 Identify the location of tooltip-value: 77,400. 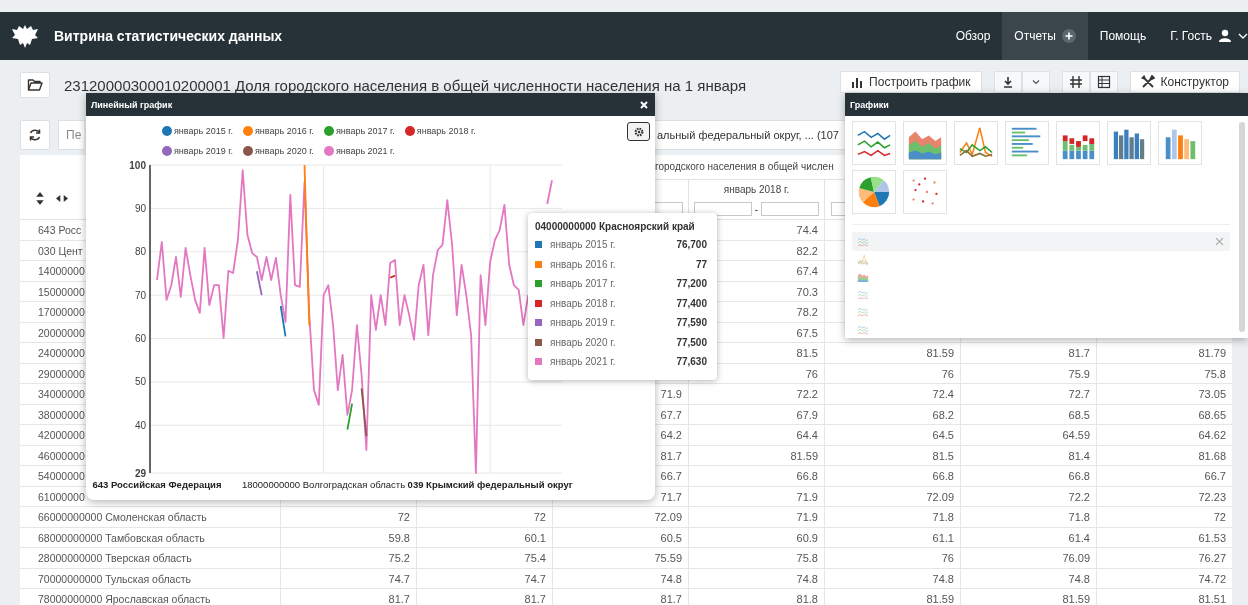
(691, 303).